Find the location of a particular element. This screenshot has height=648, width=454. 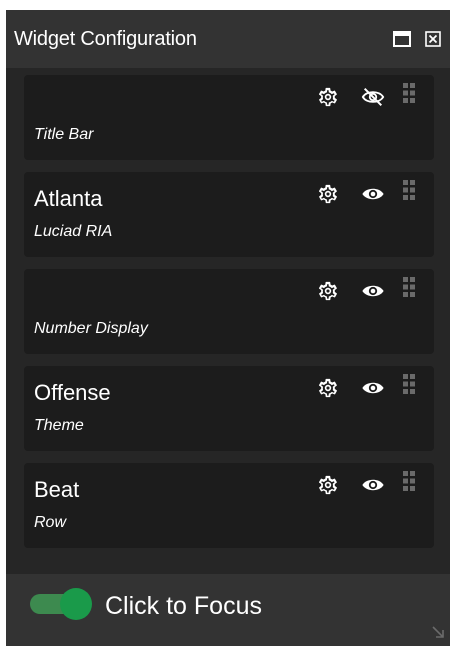

panel-footer: Click to Focus is located at coordinates (228, 610).